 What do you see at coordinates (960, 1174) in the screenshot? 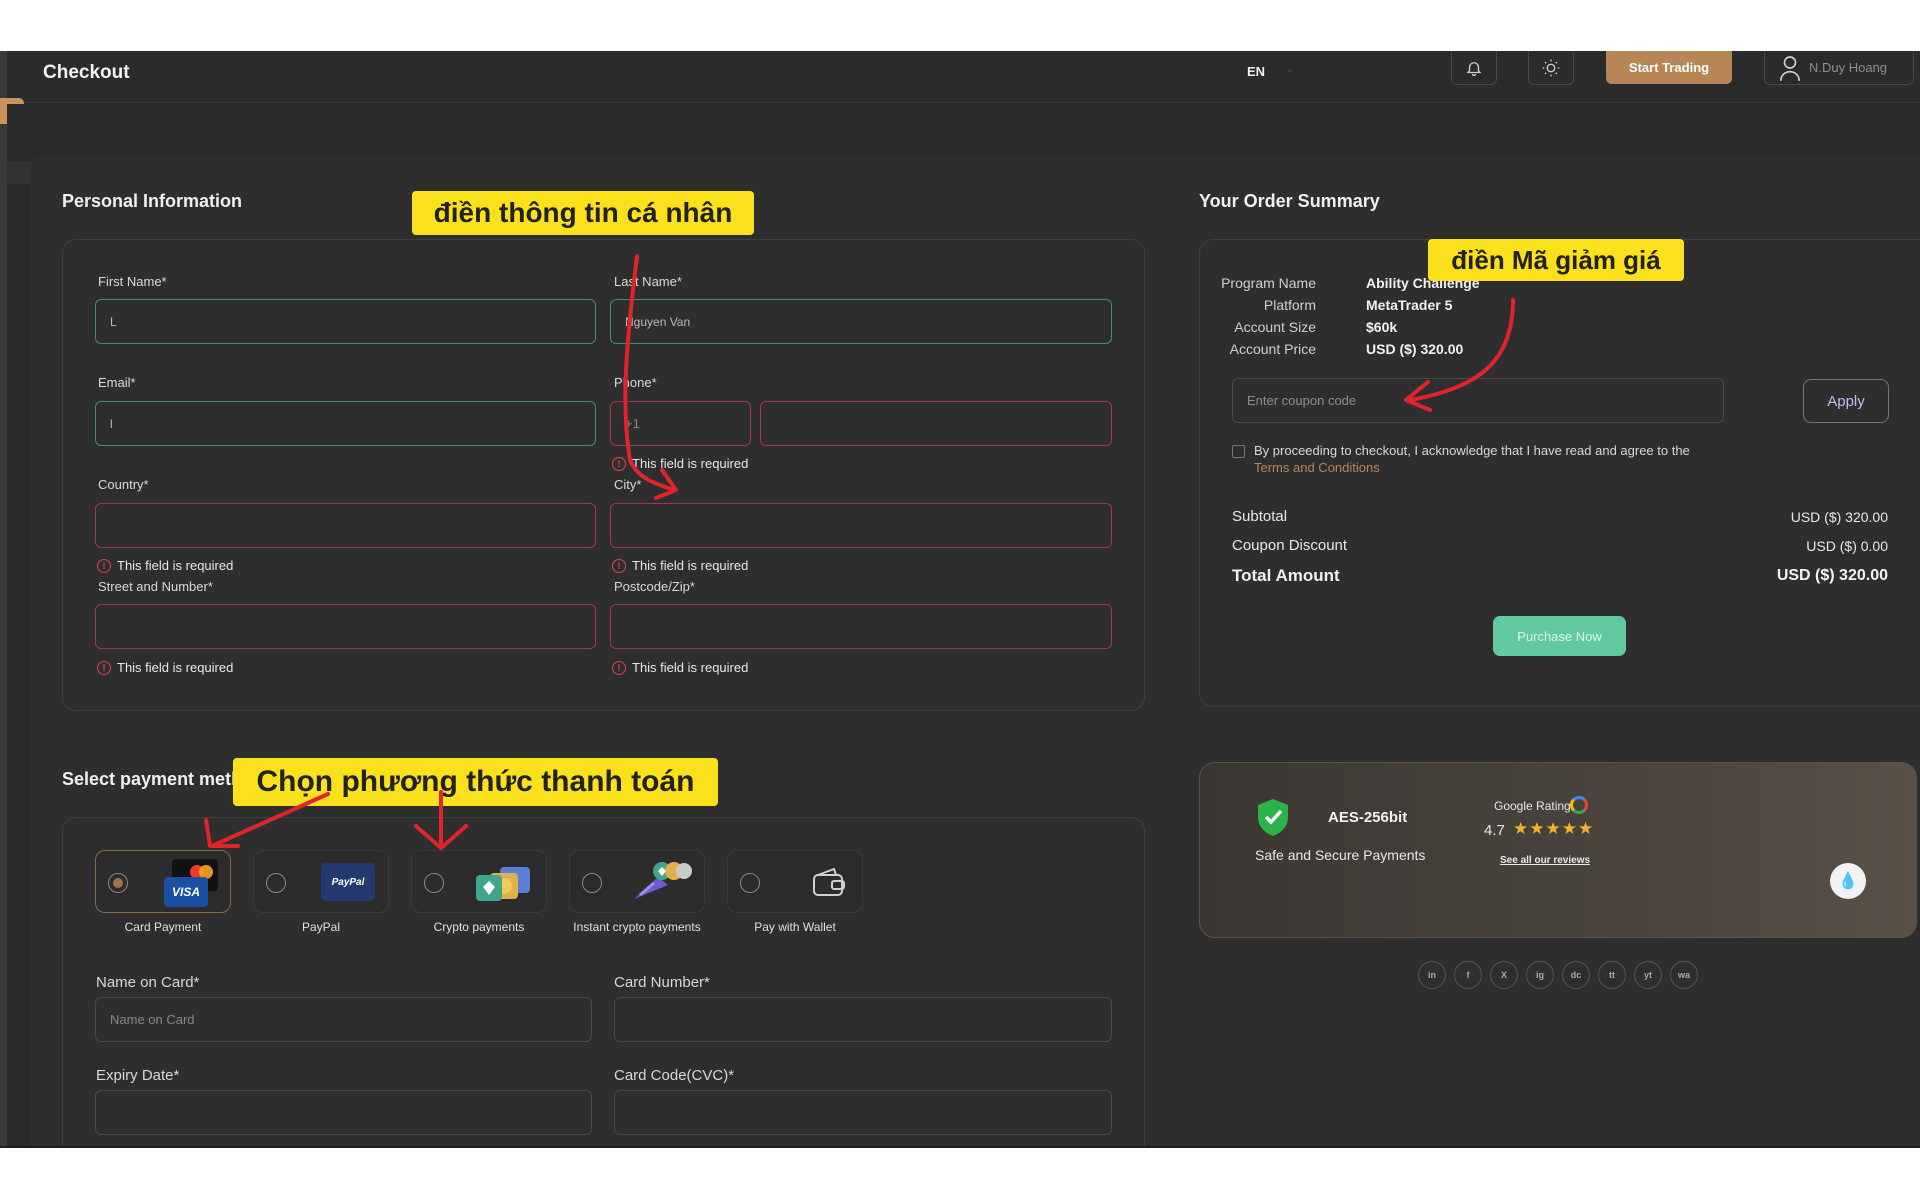
I see `screen-bottom-margin` at bounding box center [960, 1174].